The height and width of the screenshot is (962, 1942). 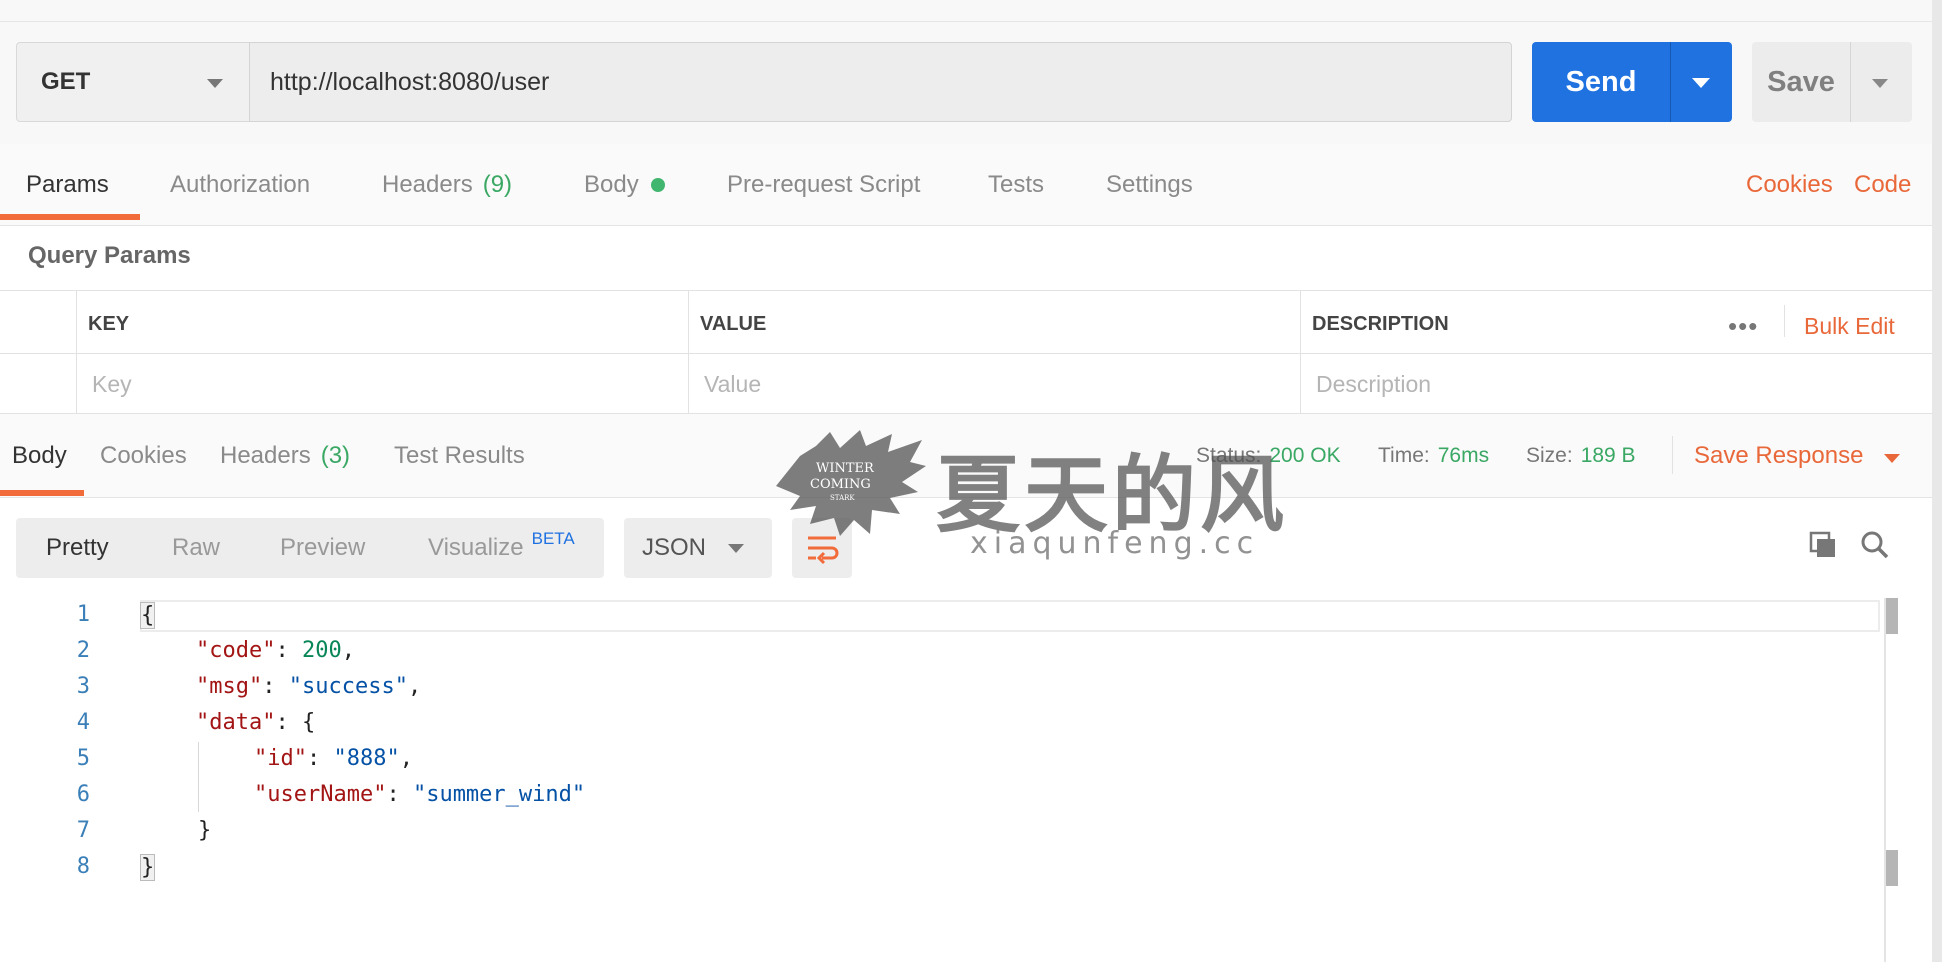 I want to click on window-edge, so click(x=1937, y=481).